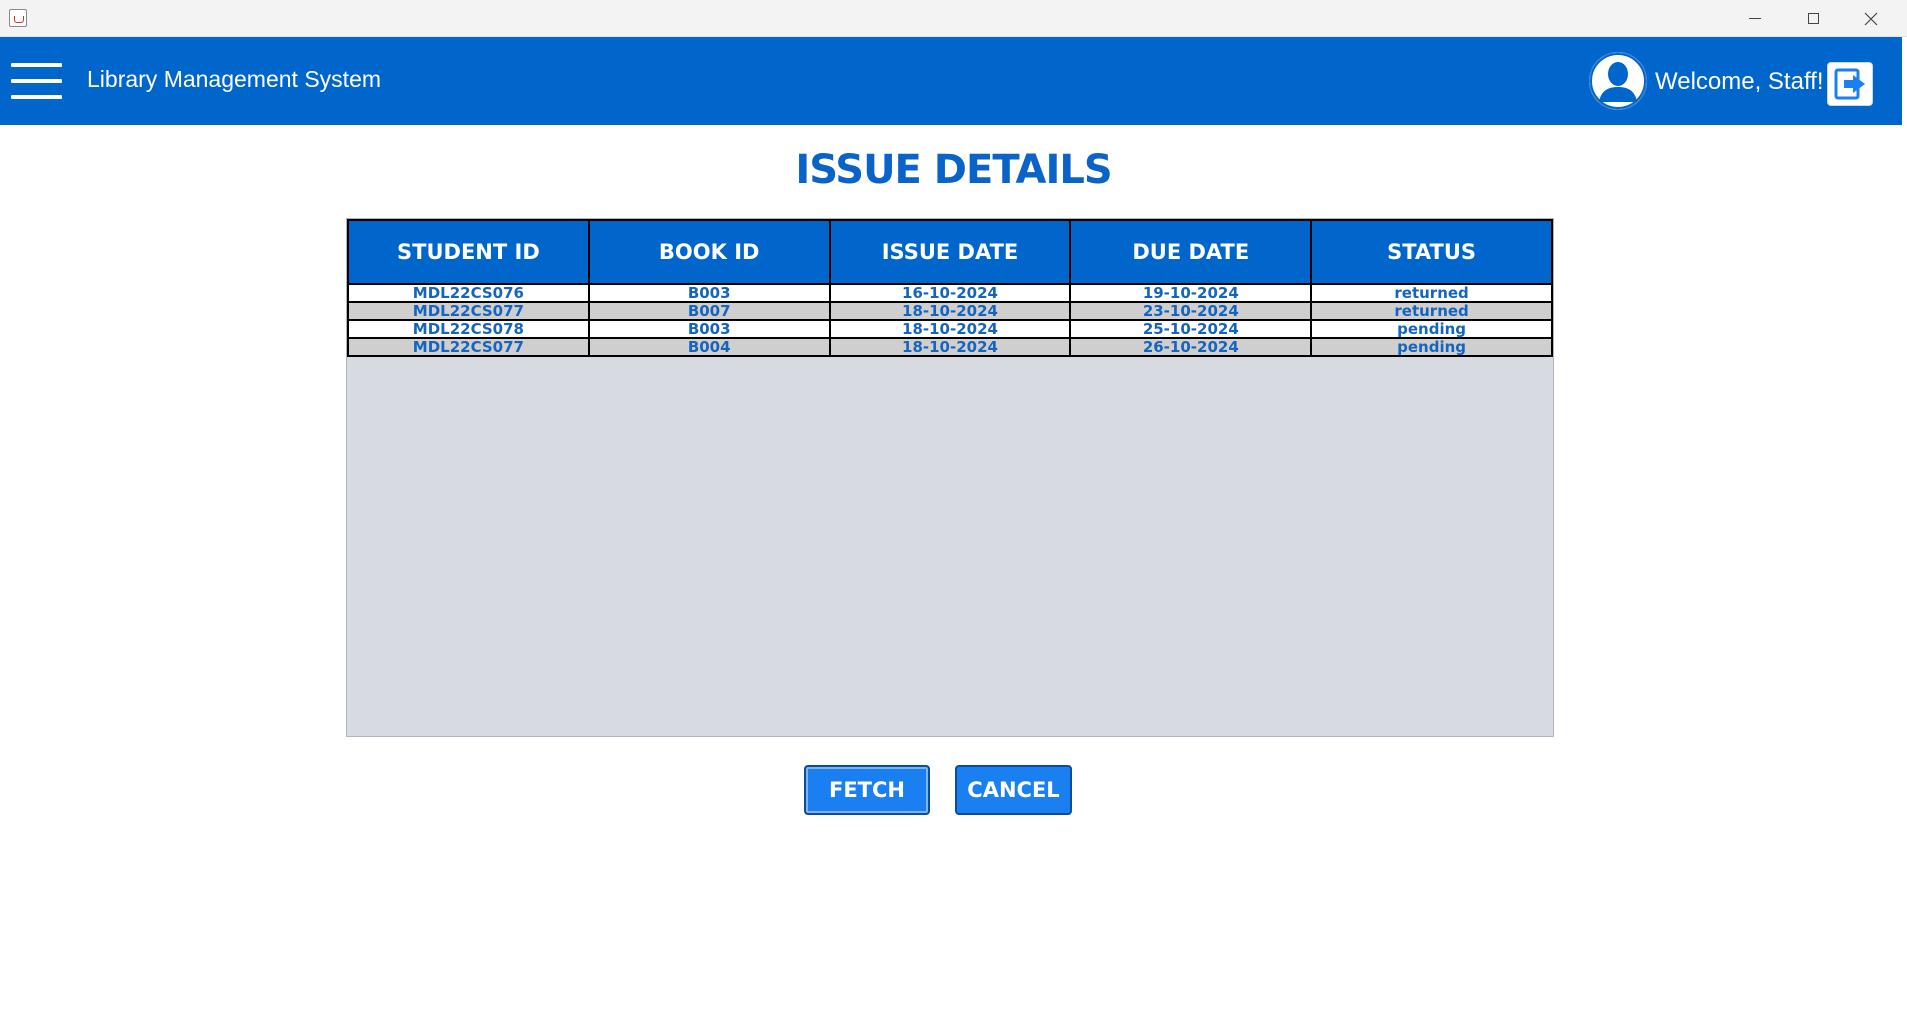 The width and height of the screenshot is (1907, 1017). What do you see at coordinates (1618, 81) in the screenshot?
I see `user-avatar-icon` at bounding box center [1618, 81].